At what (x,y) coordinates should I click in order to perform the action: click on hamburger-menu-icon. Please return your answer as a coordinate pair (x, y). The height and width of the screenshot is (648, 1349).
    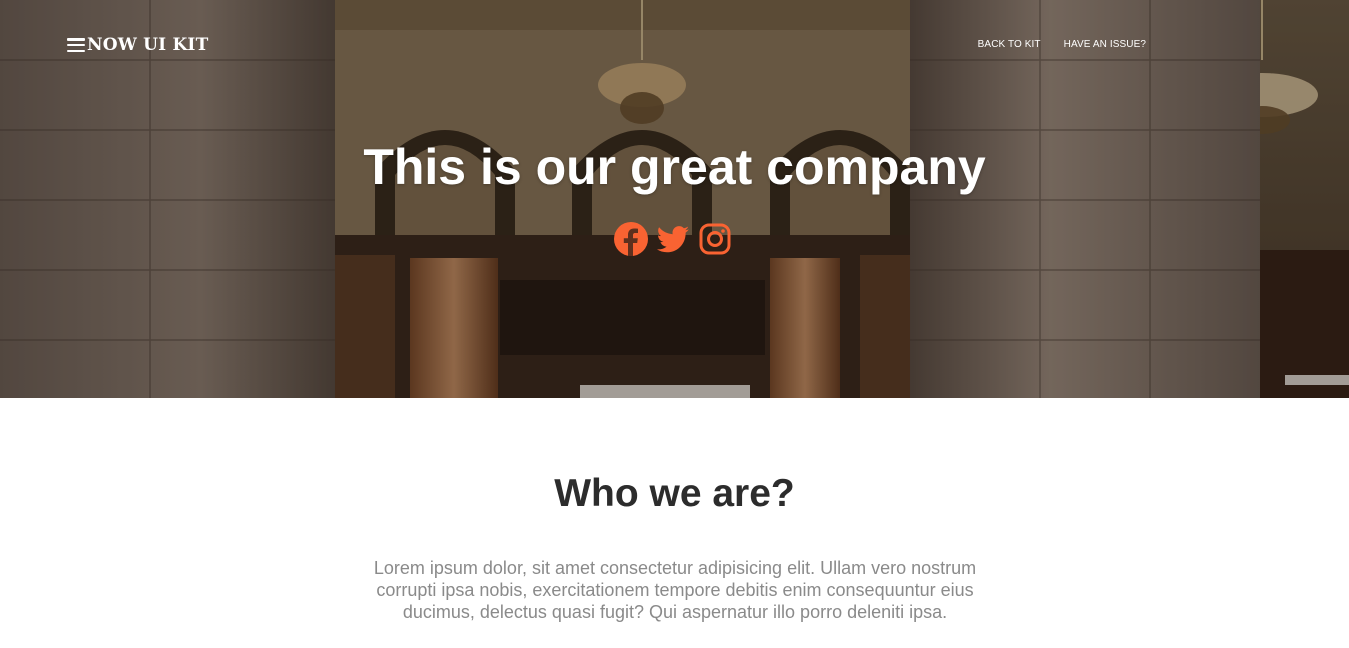
    Looking at the image, I should click on (76, 45).